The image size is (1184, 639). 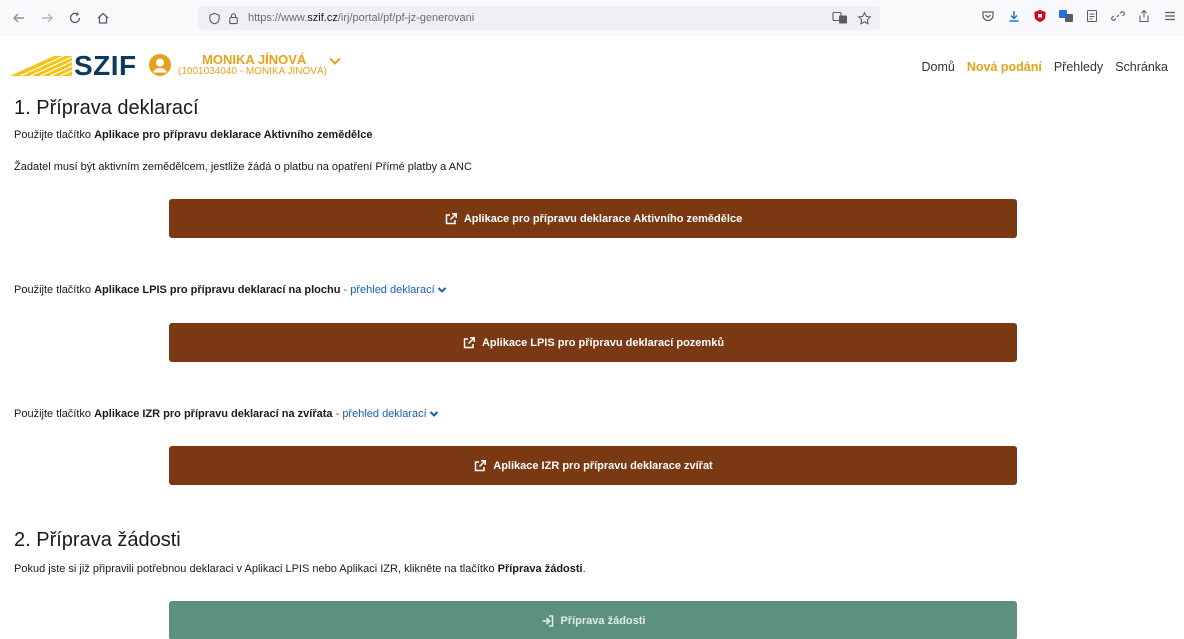 What do you see at coordinates (97, 540) in the screenshot?
I see `section2-title: 2. Příprava žádosti` at bounding box center [97, 540].